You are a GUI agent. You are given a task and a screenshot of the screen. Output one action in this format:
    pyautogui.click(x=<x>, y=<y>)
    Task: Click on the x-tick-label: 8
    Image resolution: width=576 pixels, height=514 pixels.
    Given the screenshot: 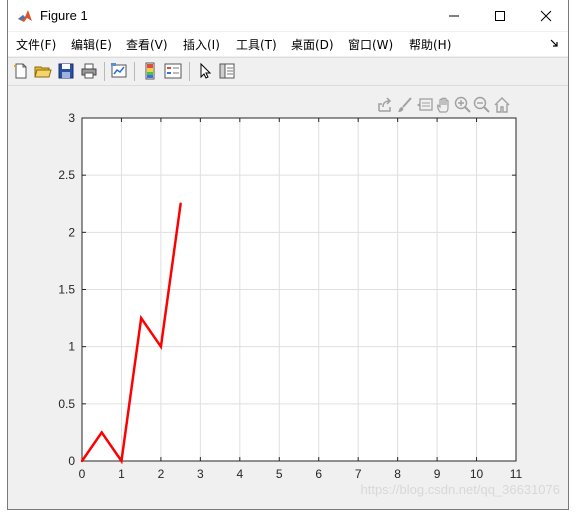 What is the action you would take?
    pyautogui.click(x=397, y=474)
    